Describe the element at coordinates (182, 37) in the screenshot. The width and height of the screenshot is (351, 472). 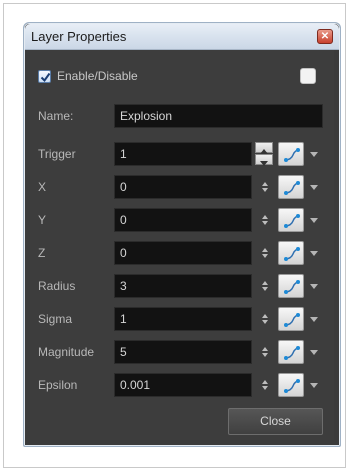
I see `title-bar: Layer Properties ✕` at that location.